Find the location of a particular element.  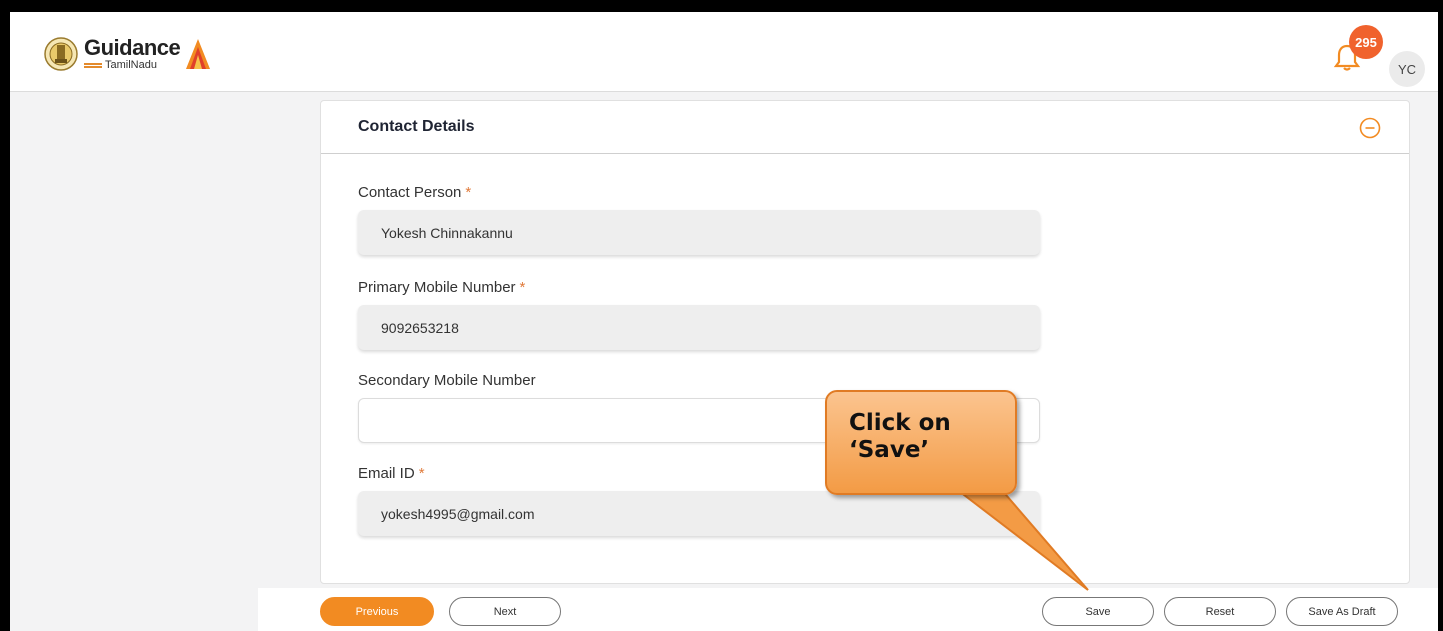

instruction-callout: Click on ‘Save’ is located at coordinates (921, 442).